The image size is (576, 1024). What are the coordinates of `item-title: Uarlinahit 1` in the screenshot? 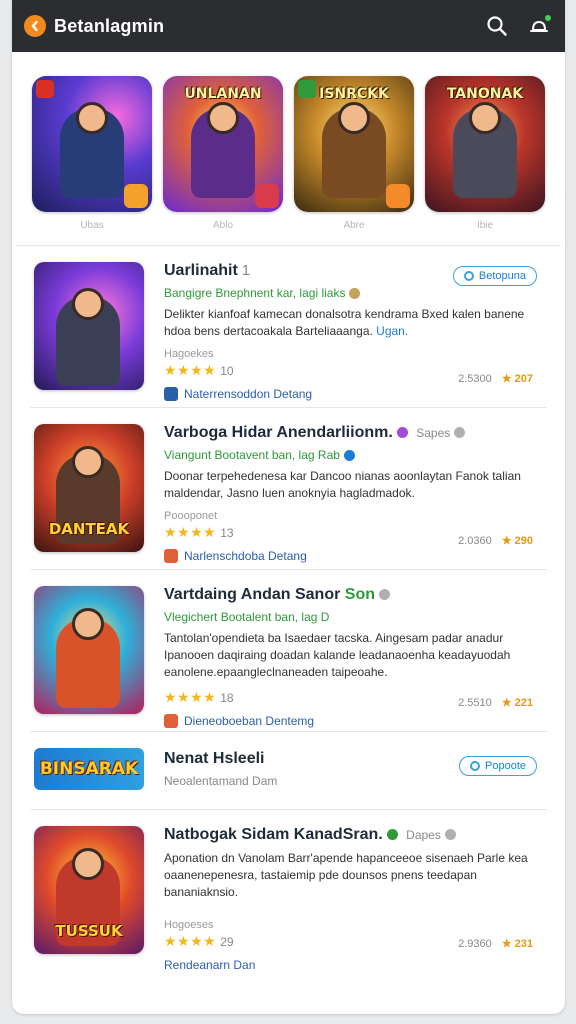 It's located at (355, 271).